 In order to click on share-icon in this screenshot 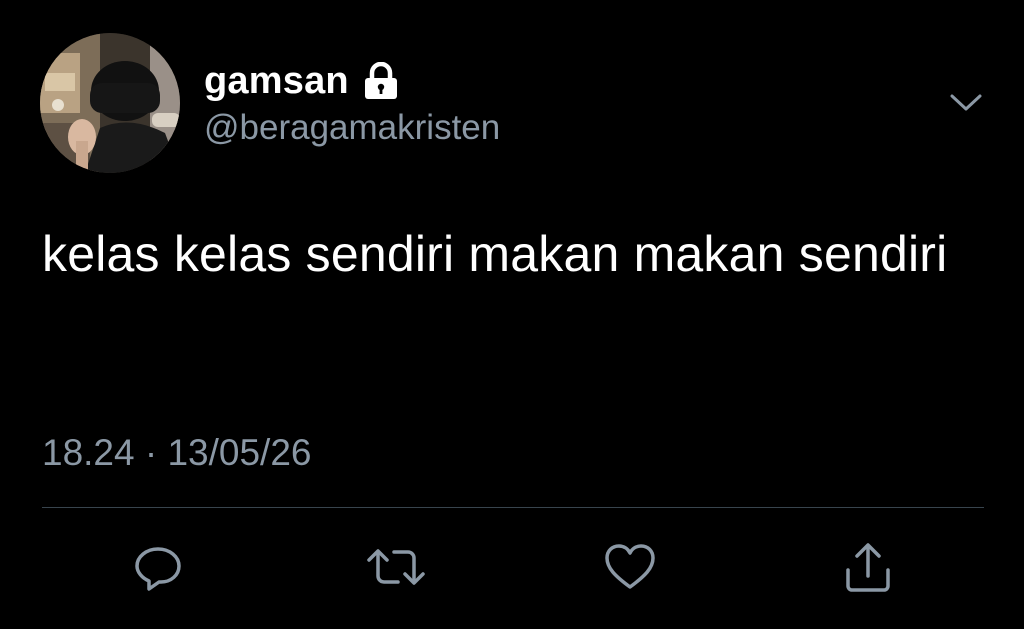, I will do `click(868, 567)`.